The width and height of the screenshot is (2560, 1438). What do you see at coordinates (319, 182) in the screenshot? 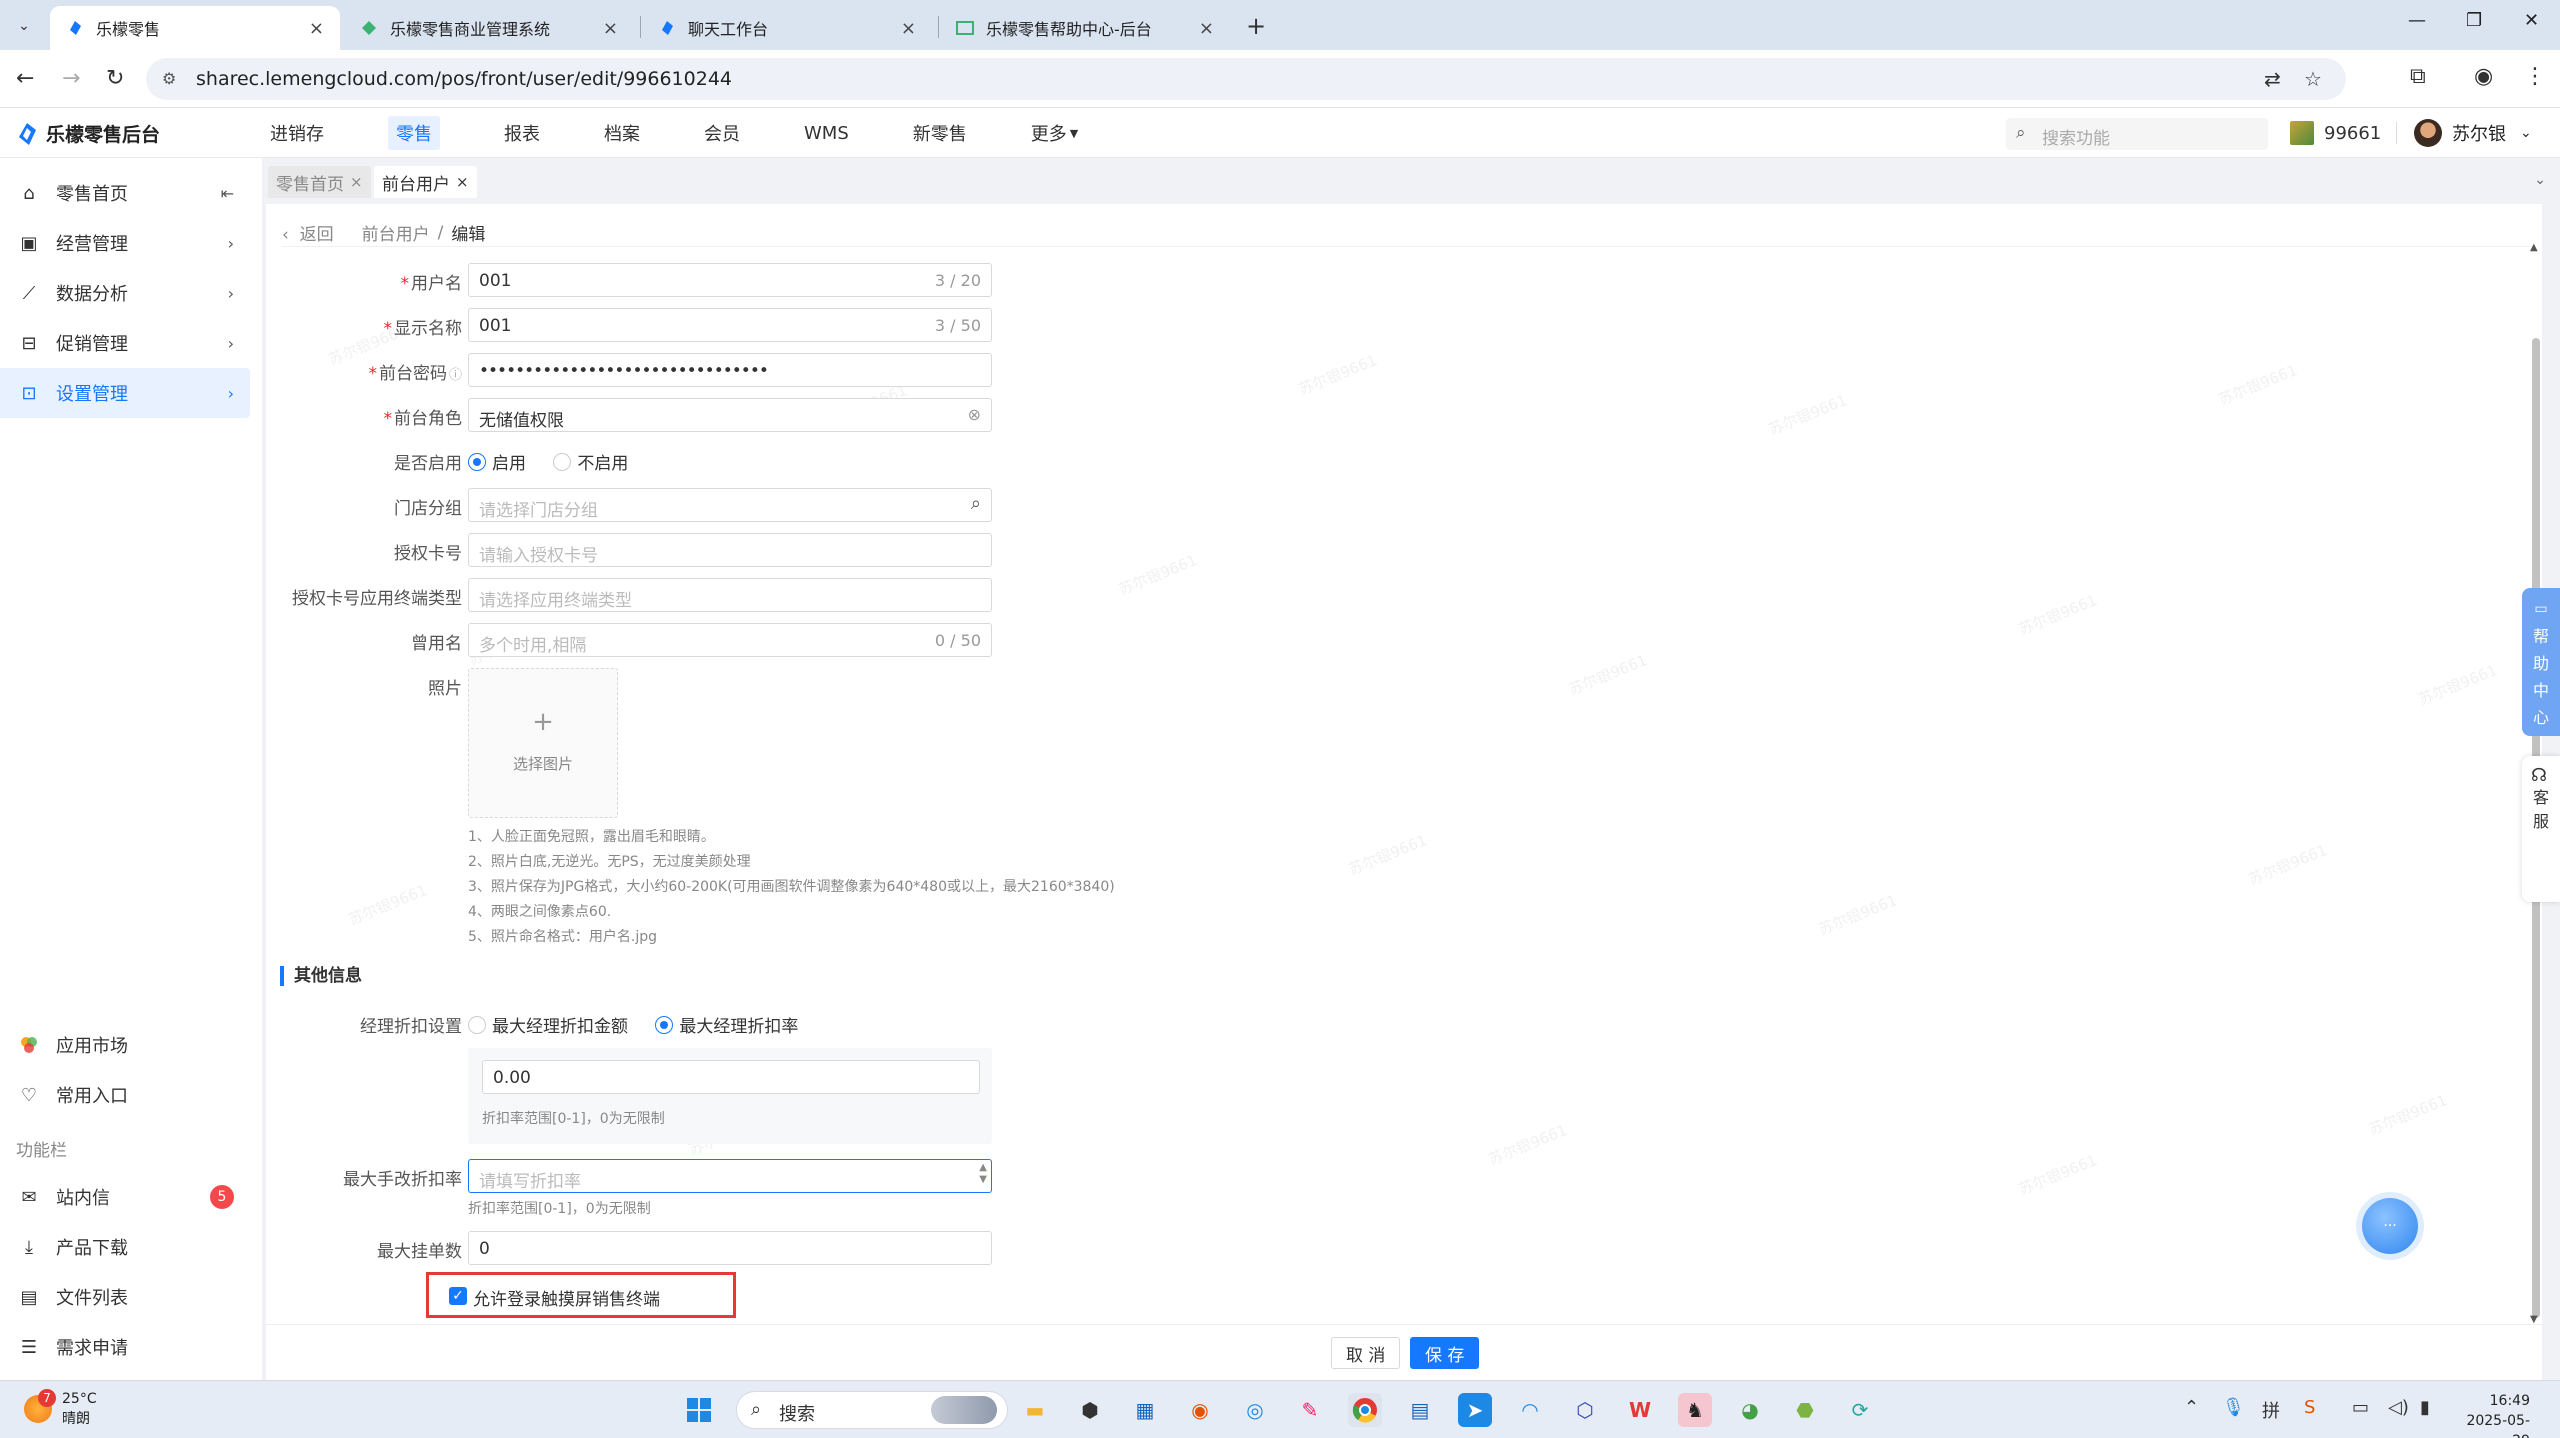
I see `page-tab-retail-home: 零售首页 ×` at bounding box center [319, 182].